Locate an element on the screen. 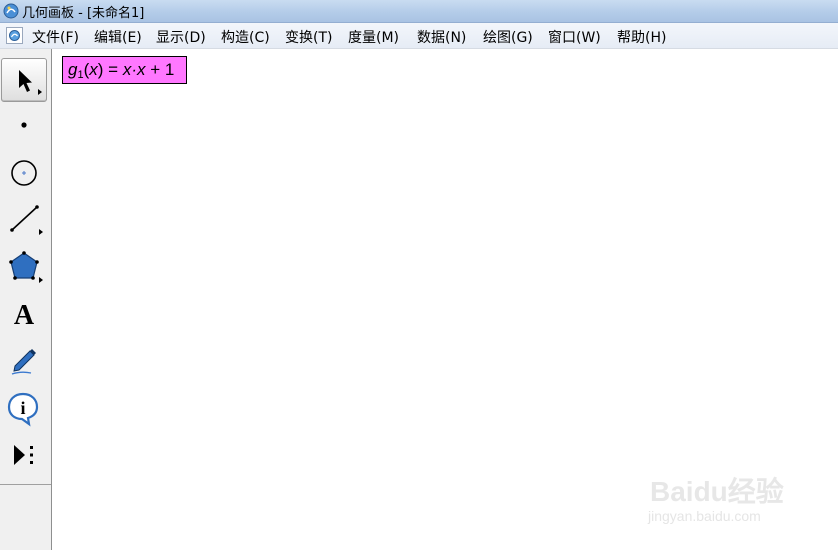 The height and width of the screenshot is (550, 838). toolbox: A i is located at coordinates (26, 299).